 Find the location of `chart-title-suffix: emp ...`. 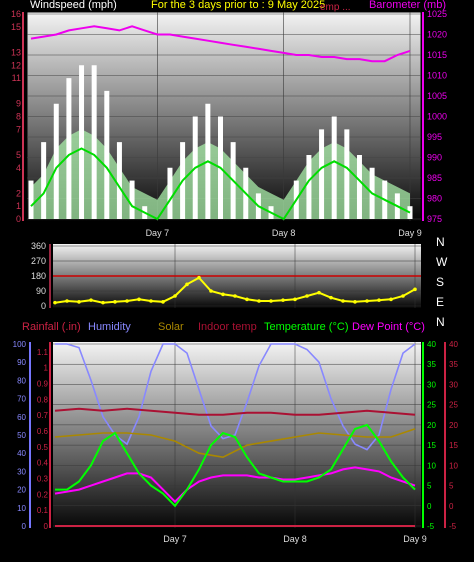

chart-title-suffix: emp ... is located at coordinates (335, 7).